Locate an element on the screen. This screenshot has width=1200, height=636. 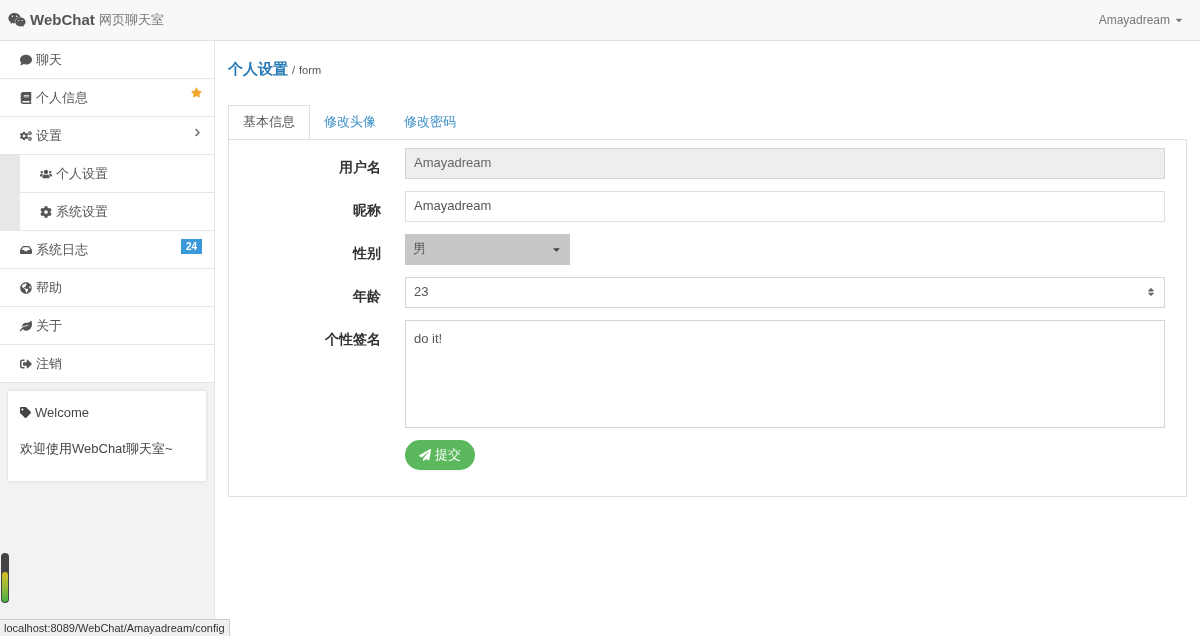
speech-bubble-icon is located at coordinates (26, 59).